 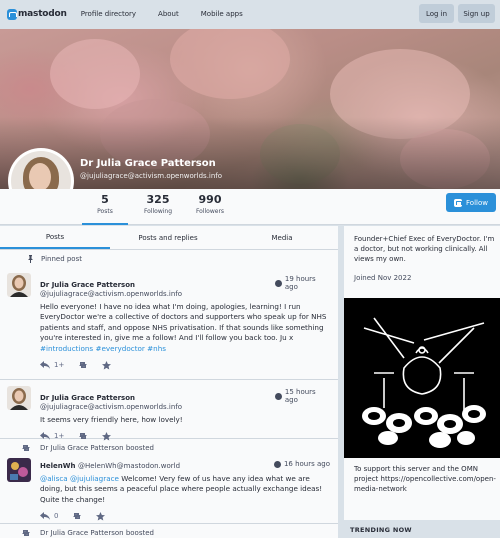 What do you see at coordinates (307, 283) in the screenshot?
I see `status-timestamp: 19 hours ago` at bounding box center [307, 283].